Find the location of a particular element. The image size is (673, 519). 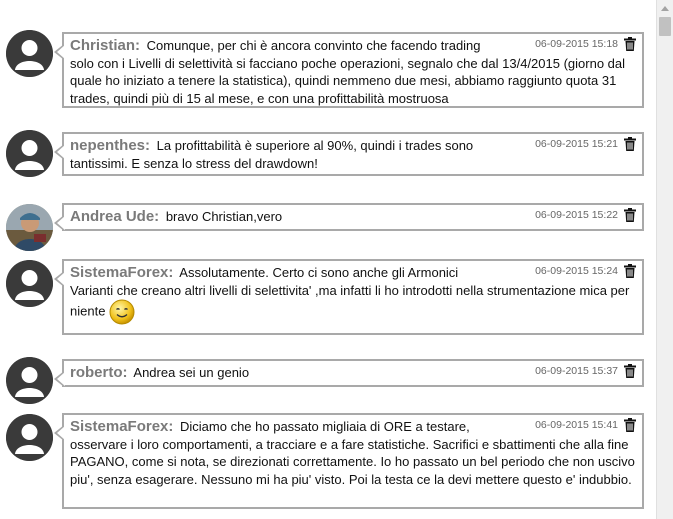

comment-body-line1: Andrea sei un genio is located at coordinates (191, 372).